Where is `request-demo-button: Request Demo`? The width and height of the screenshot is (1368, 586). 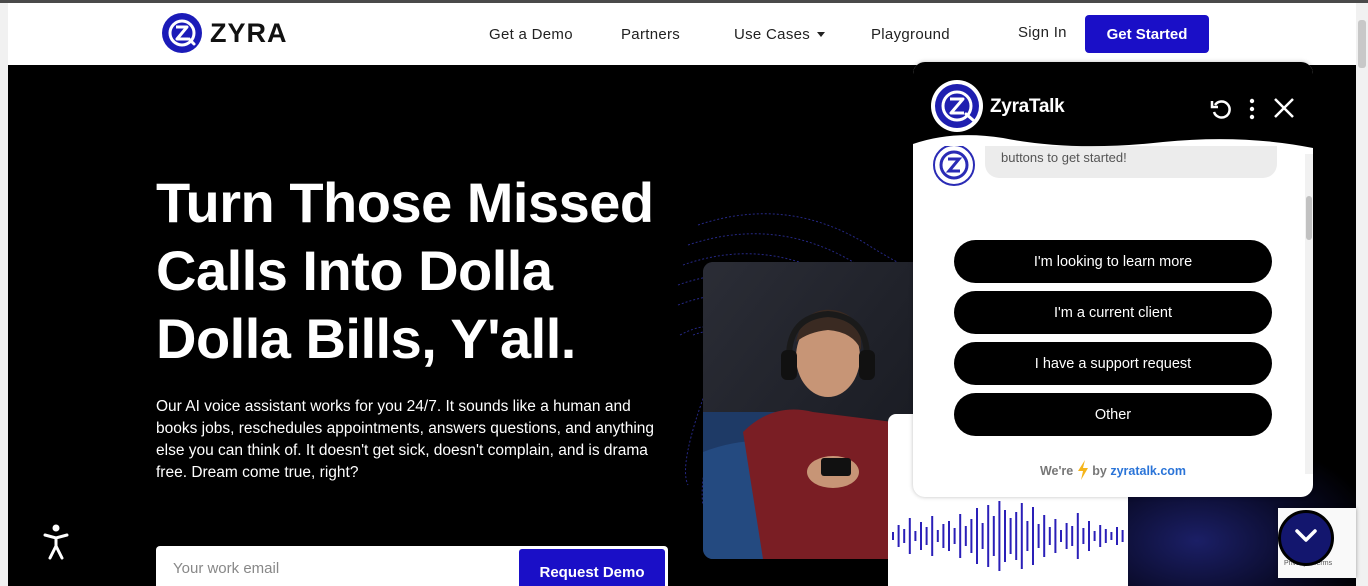 request-demo-button: Request Demo is located at coordinates (592, 567).